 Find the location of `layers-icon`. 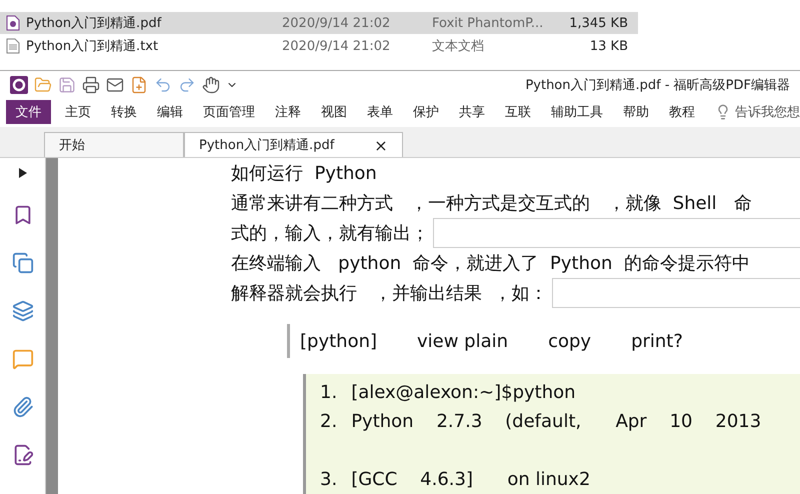

layers-icon is located at coordinates (23, 311).